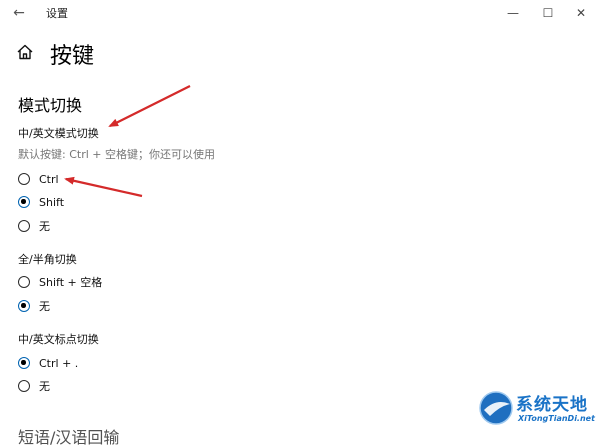  Describe the element at coordinates (552, 405) in the screenshot. I see `watermark-text-cn: 系统天地` at that location.